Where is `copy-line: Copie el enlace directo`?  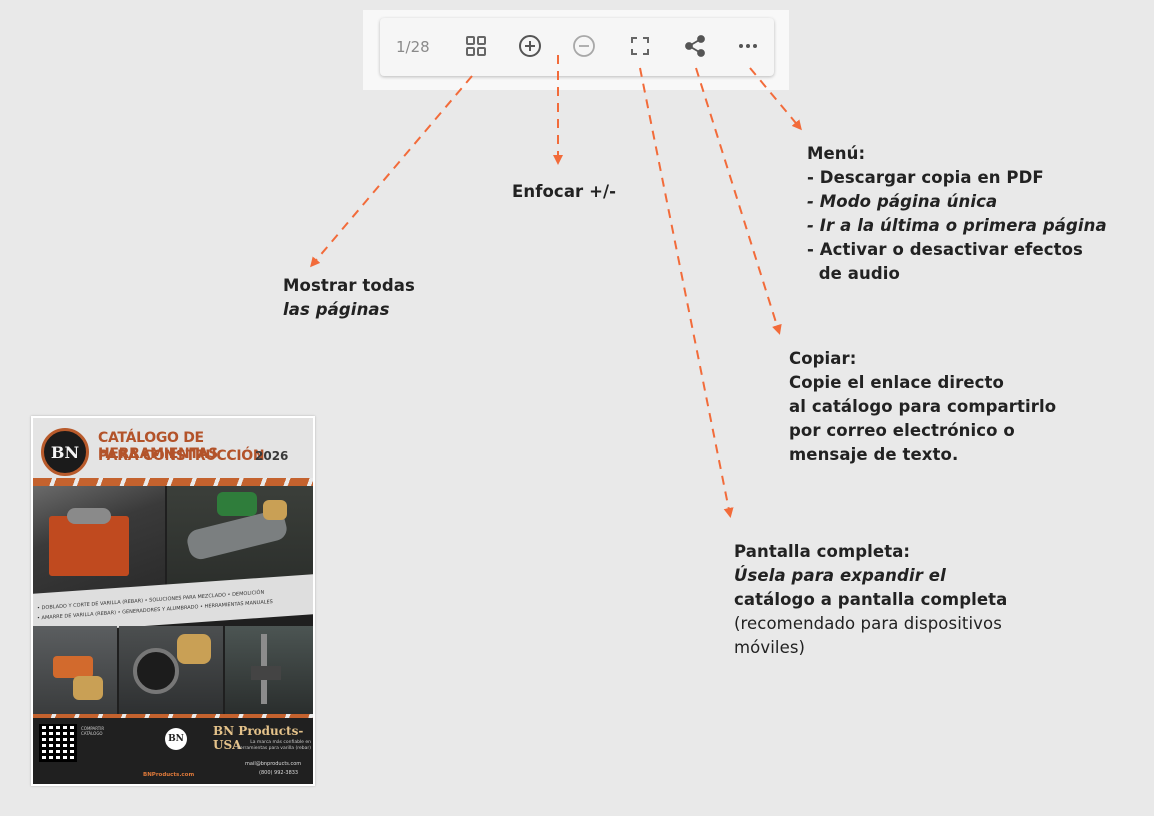 copy-line: Copie el enlace directo is located at coordinates (896, 382).